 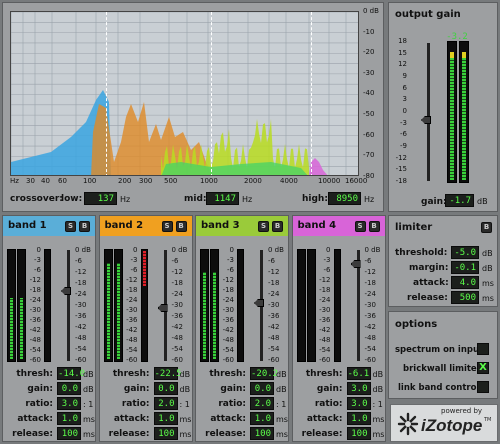 I want to click on link-band-controls-checkbox, so click(x=483, y=387).